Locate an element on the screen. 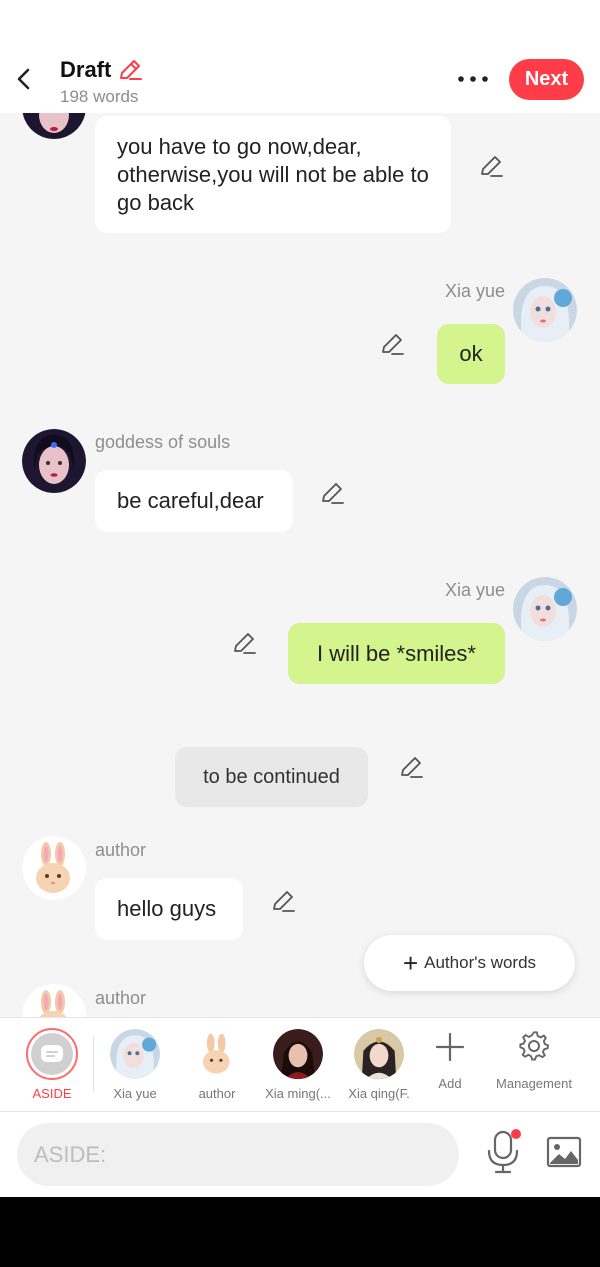 The height and width of the screenshot is (1267, 600). aside-icon is located at coordinates (52, 1053).